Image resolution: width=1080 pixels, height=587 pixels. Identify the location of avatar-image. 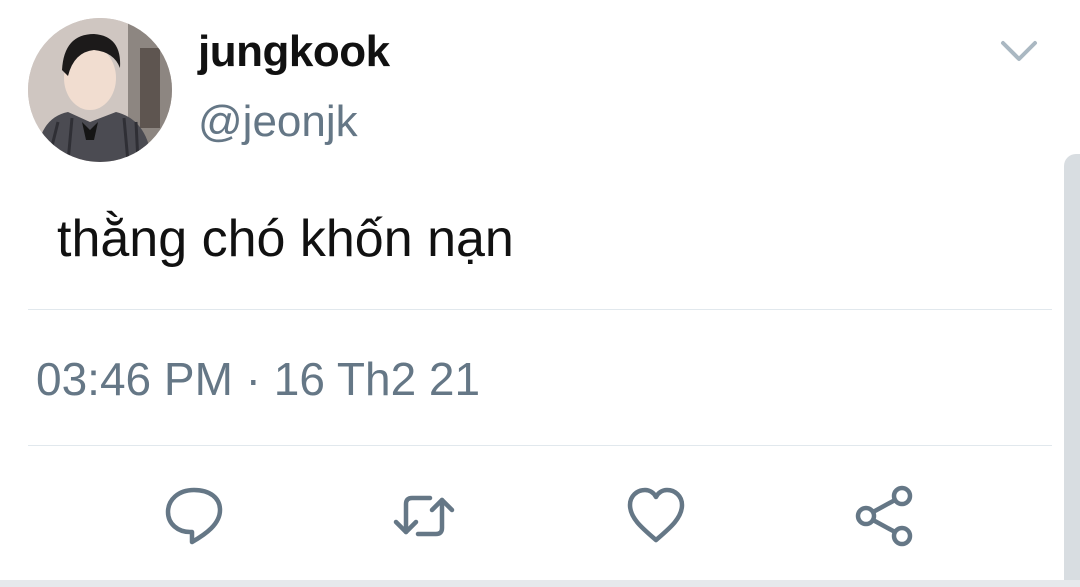
(100, 90).